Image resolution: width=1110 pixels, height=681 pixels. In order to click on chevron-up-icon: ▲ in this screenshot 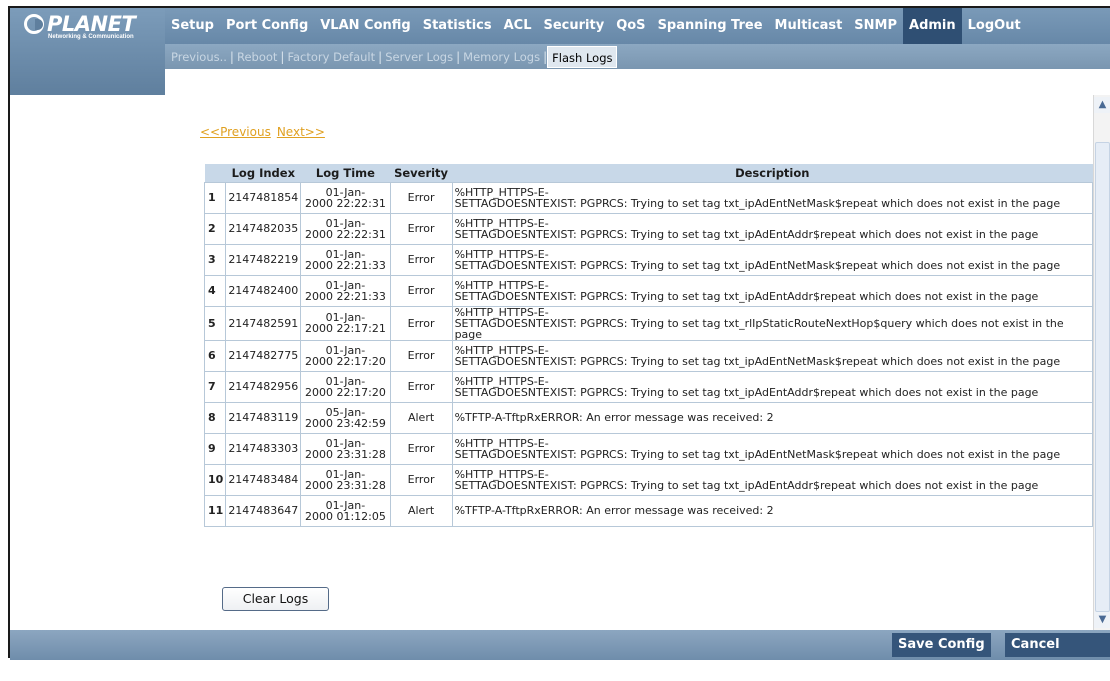, I will do `click(1102, 105)`.